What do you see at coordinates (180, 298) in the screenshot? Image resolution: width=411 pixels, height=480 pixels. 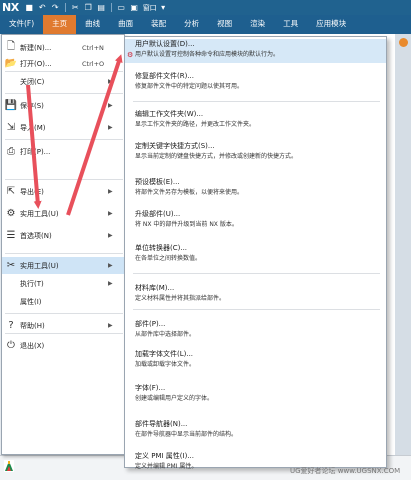 I see `submenu-item-description: 定义材料属性并将其指派给部件。` at bounding box center [180, 298].